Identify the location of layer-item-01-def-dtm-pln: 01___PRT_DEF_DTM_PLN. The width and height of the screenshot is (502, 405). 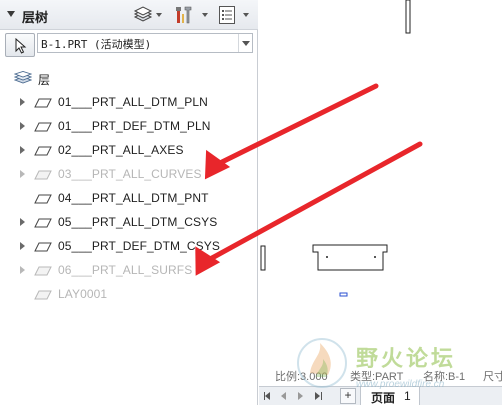
(129, 126).